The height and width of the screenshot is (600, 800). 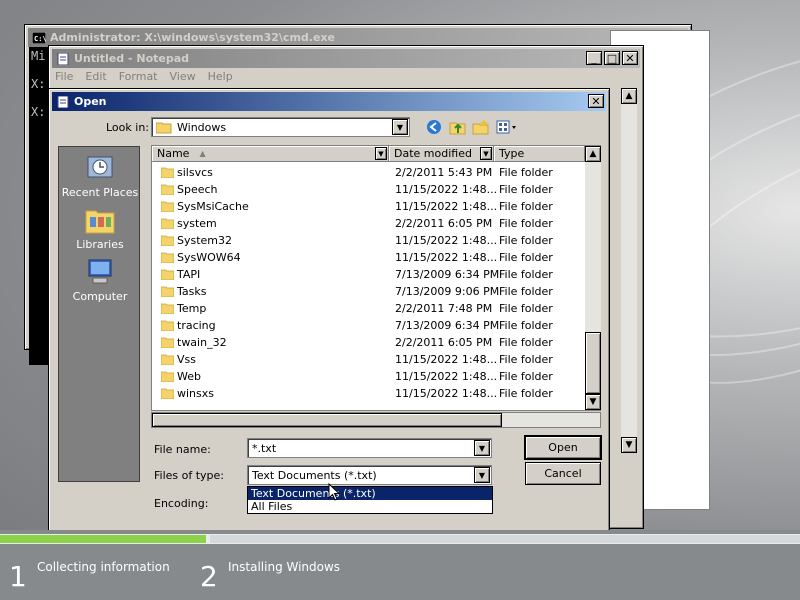 What do you see at coordinates (100, 244) in the screenshot?
I see `place-label: Libraries` at bounding box center [100, 244].